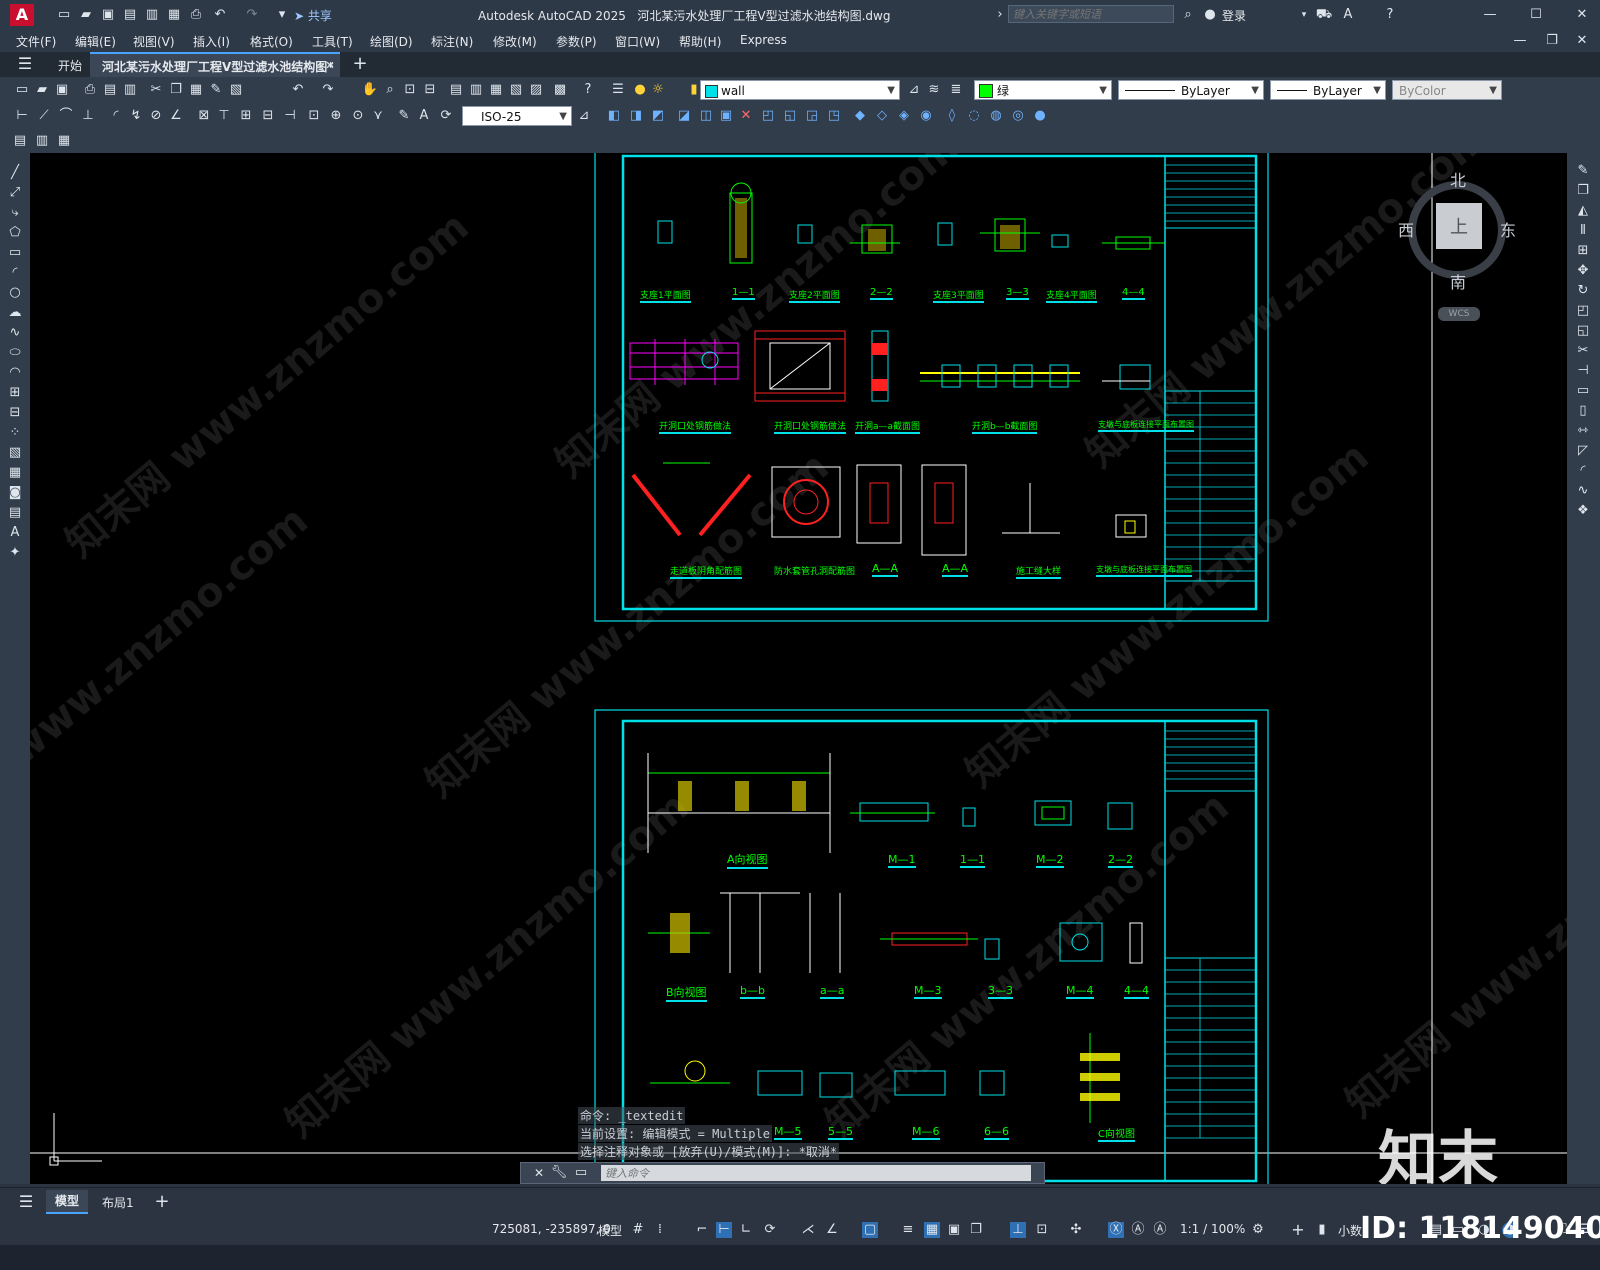  I want to click on dim-jog-linear-icon: ⋎, so click(378, 116).